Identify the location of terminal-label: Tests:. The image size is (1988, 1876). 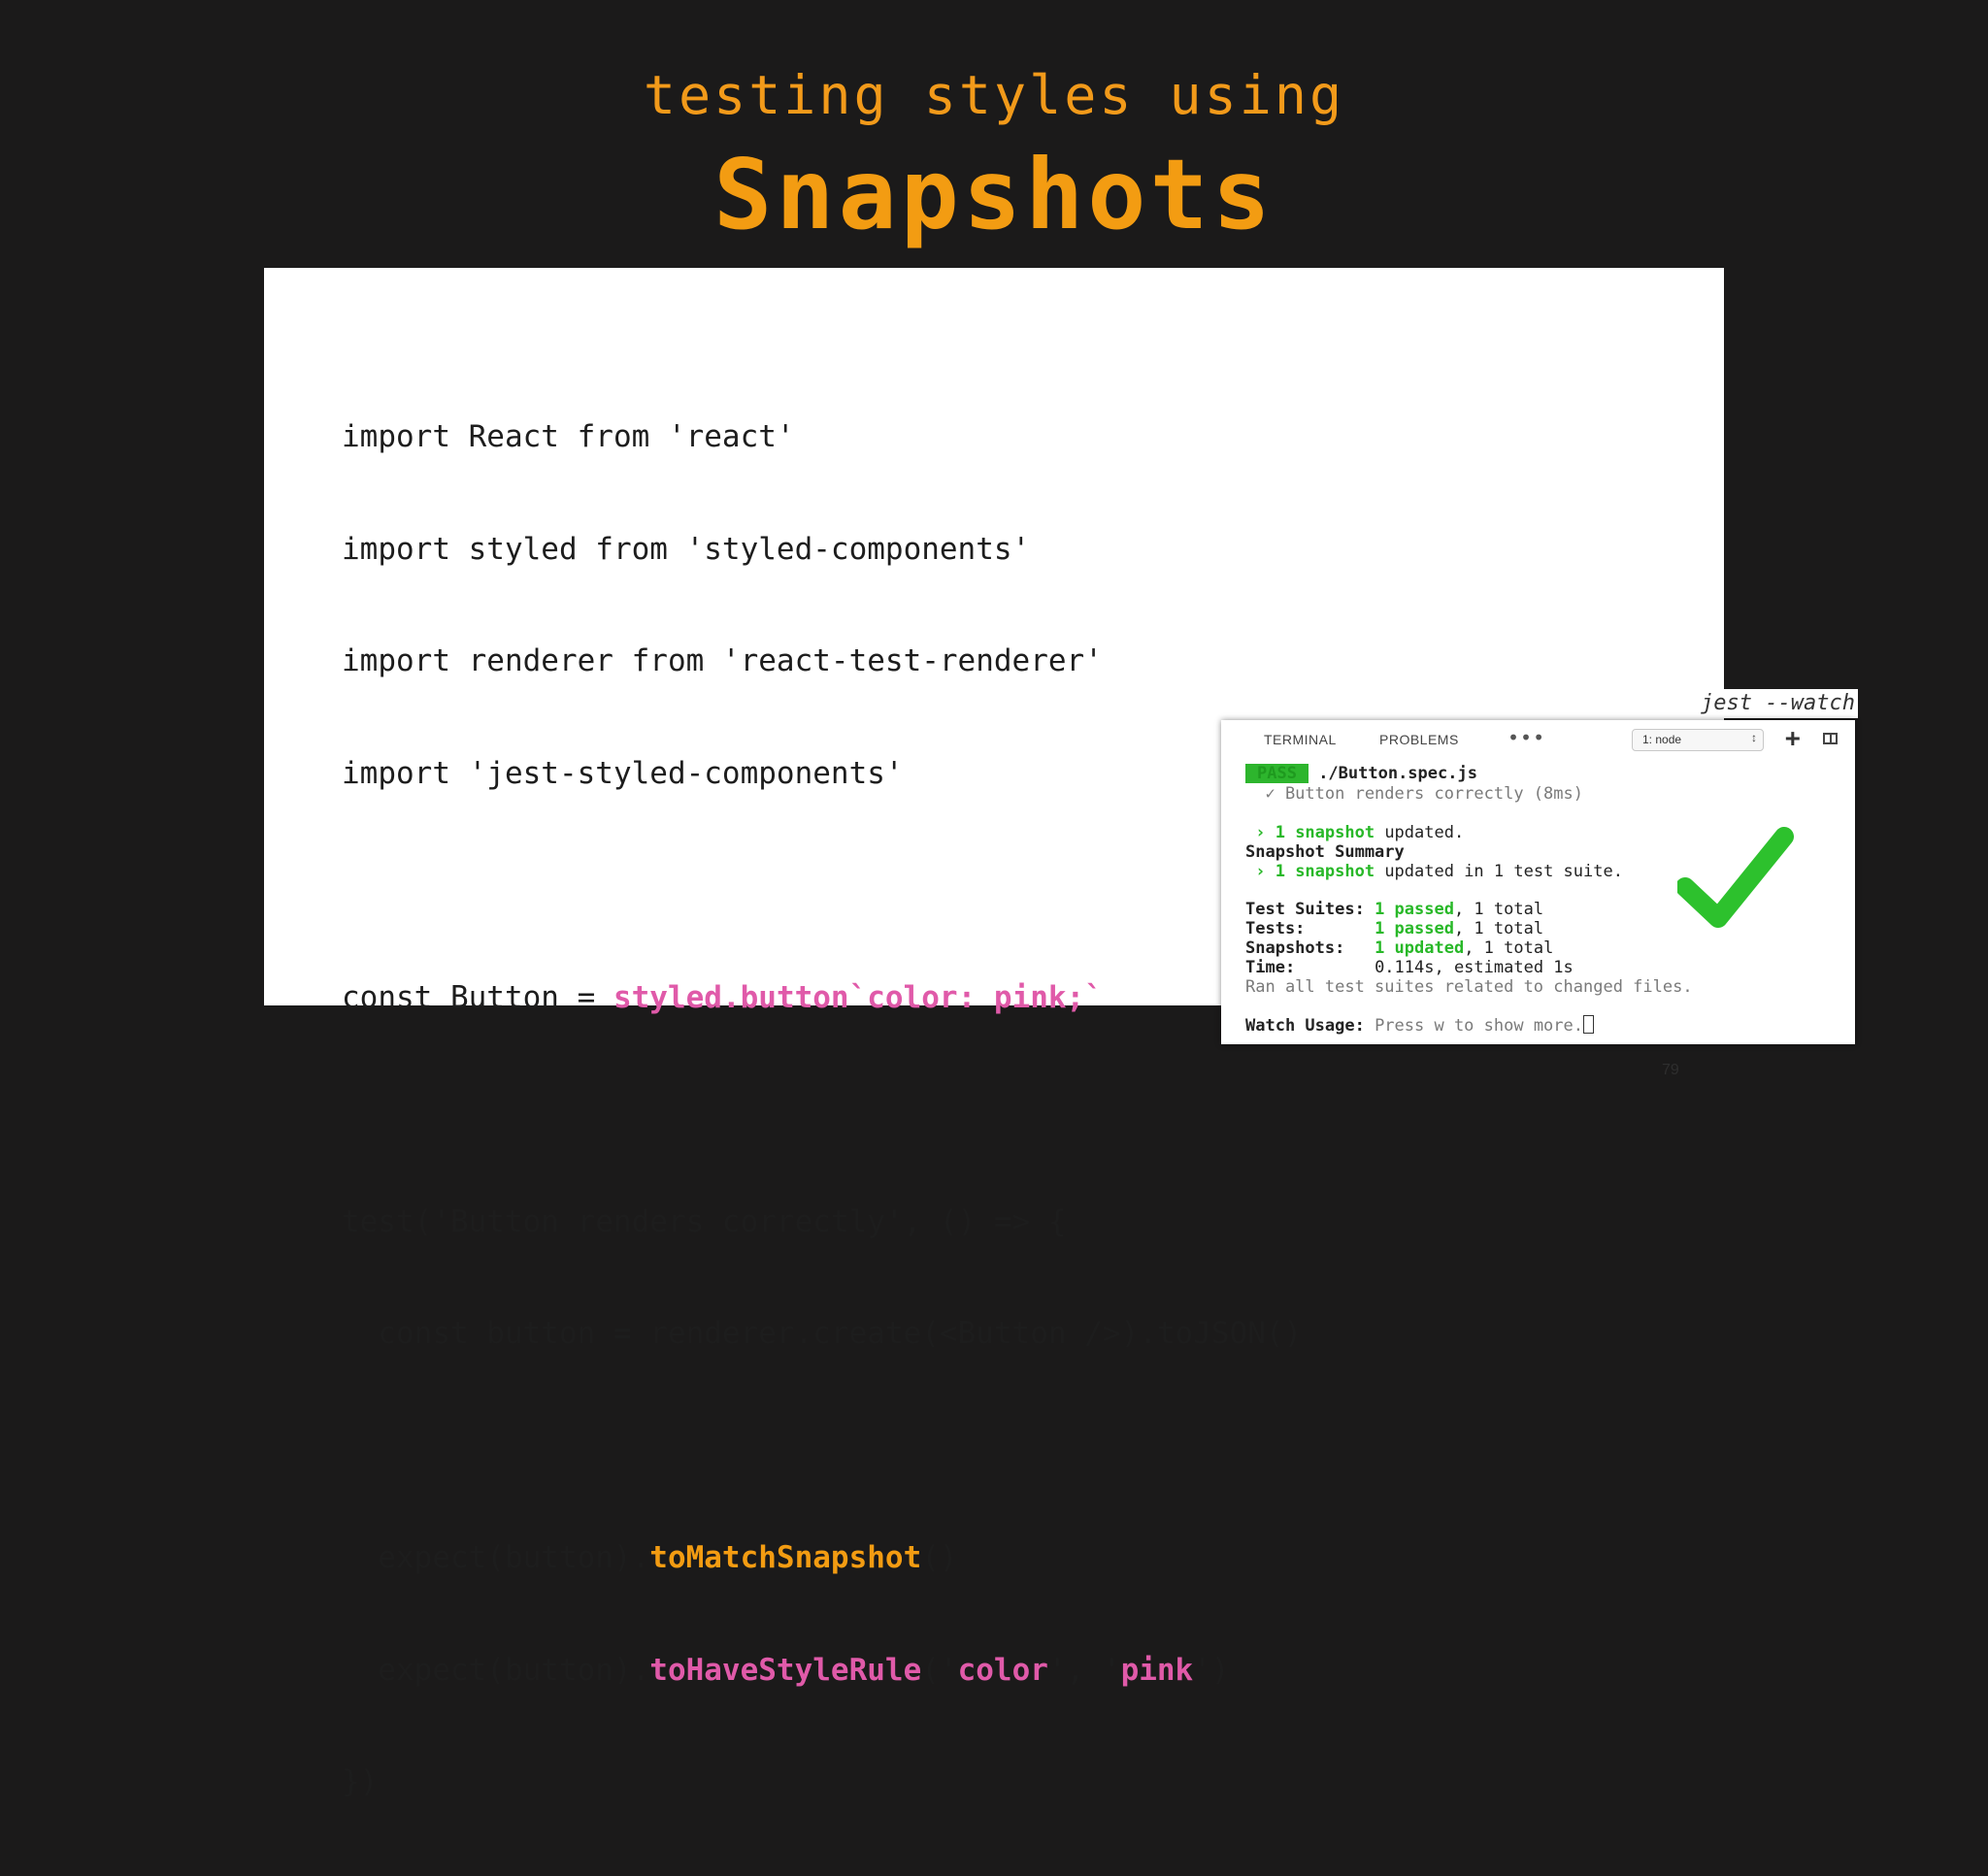
(1310, 928).